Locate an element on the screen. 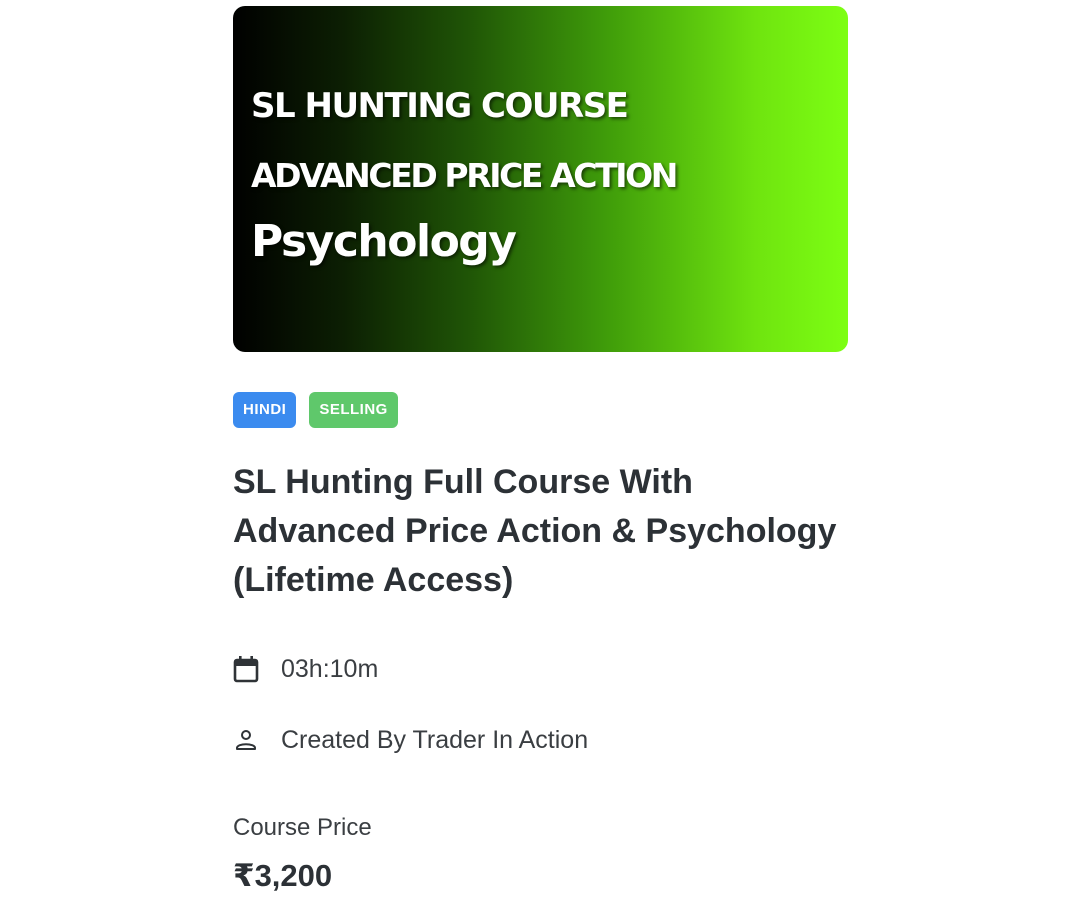 The width and height of the screenshot is (1080, 900). course-creator: Created By Trader In Action is located at coordinates (435, 739).